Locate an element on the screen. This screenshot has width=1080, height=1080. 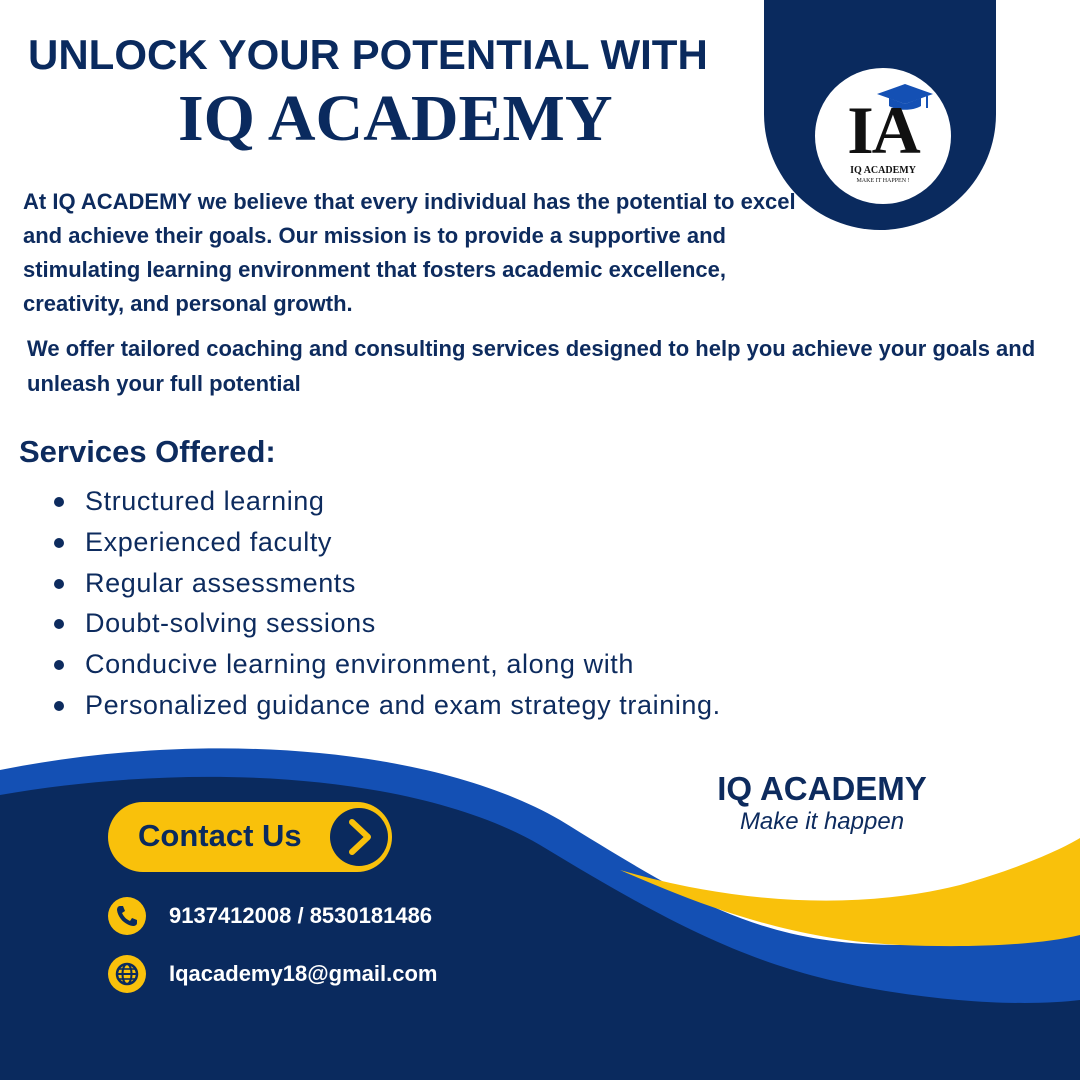
contact-us-label: Contact Us is located at coordinates (220, 835).